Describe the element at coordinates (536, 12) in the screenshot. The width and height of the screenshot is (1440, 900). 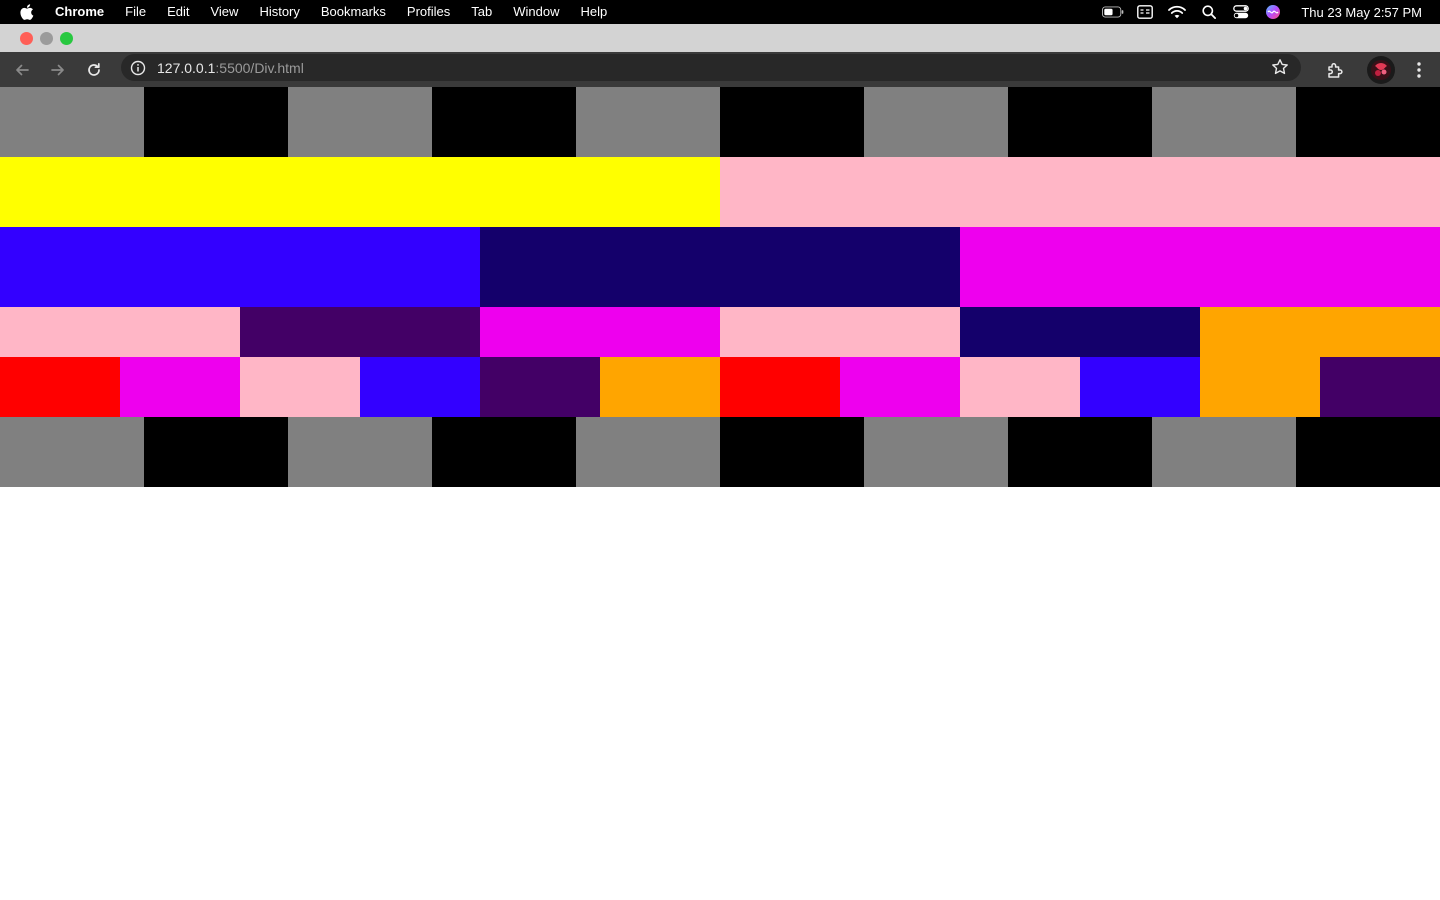
I see `menu-window: Window` at that location.